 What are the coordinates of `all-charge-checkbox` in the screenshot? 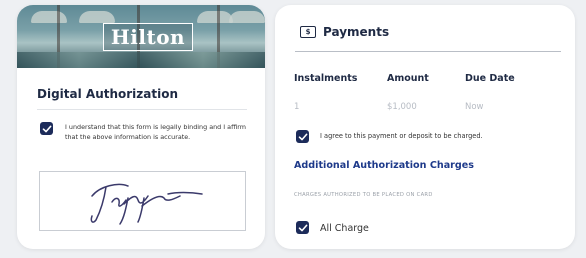 It's located at (302, 227).